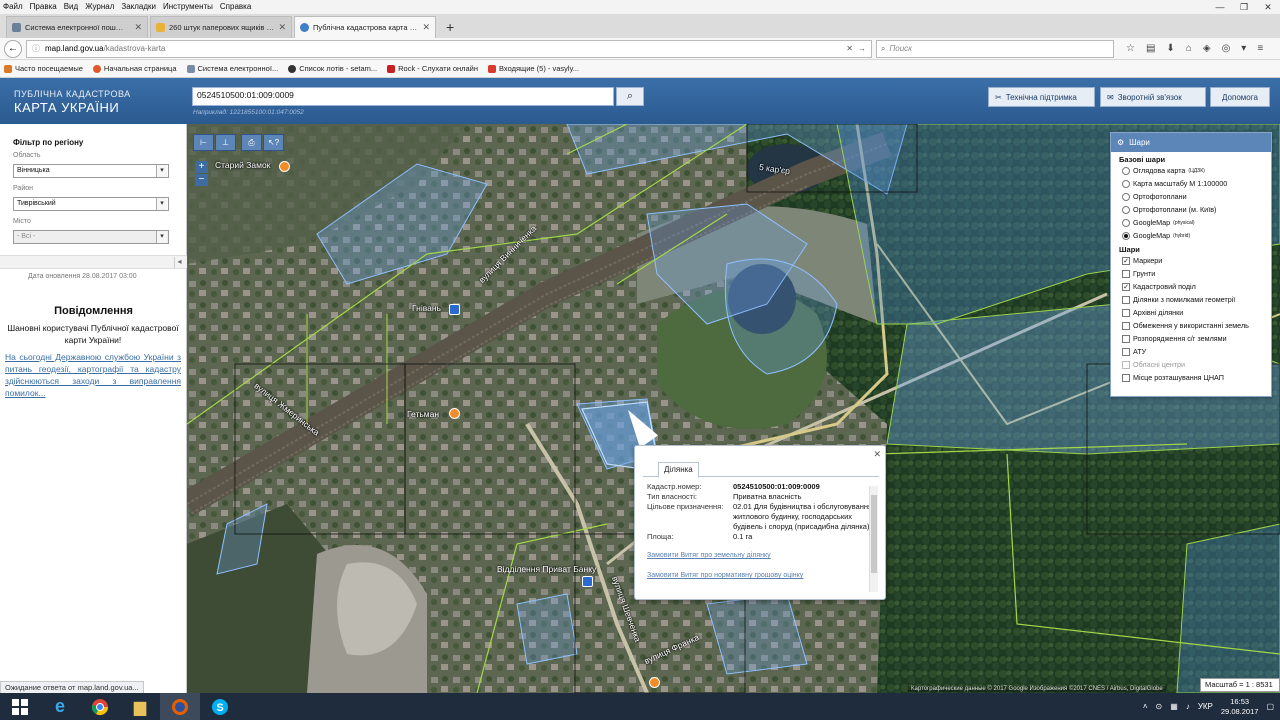  Describe the element at coordinates (180, 706) in the screenshot. I see `firefox-taskbar-icon` at that location.